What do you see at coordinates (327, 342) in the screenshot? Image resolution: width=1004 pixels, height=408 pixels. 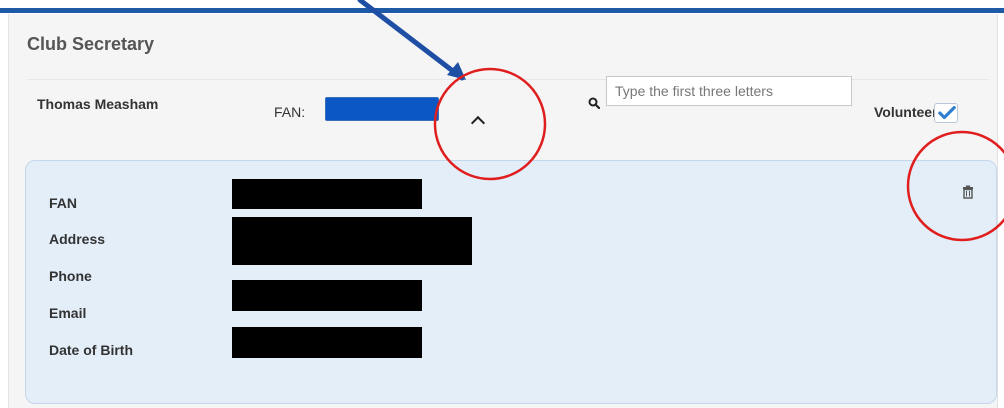 I see `redacted-dob-value` at bounding box center [327, 342].